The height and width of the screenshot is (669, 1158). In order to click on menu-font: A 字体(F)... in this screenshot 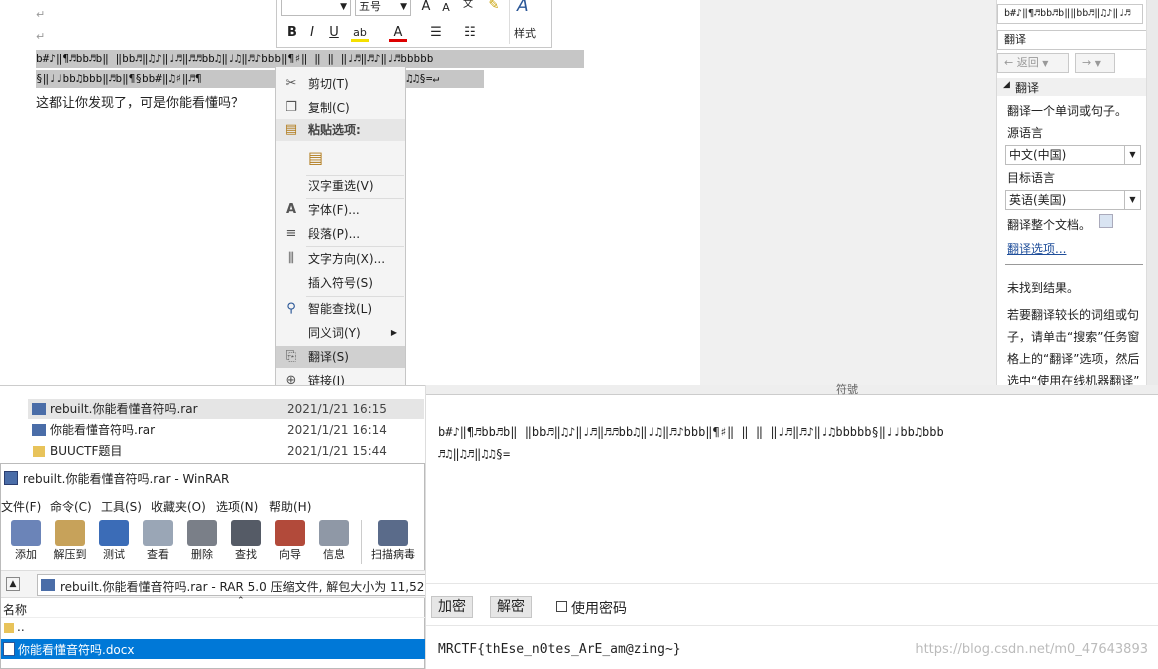, I will do `click(340, 210)`.